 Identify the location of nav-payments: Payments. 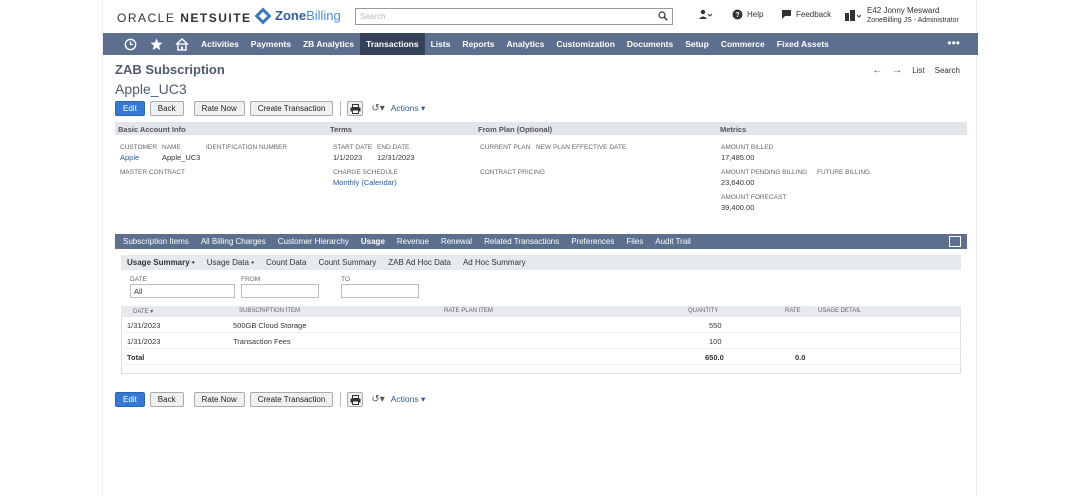
(271, 44).